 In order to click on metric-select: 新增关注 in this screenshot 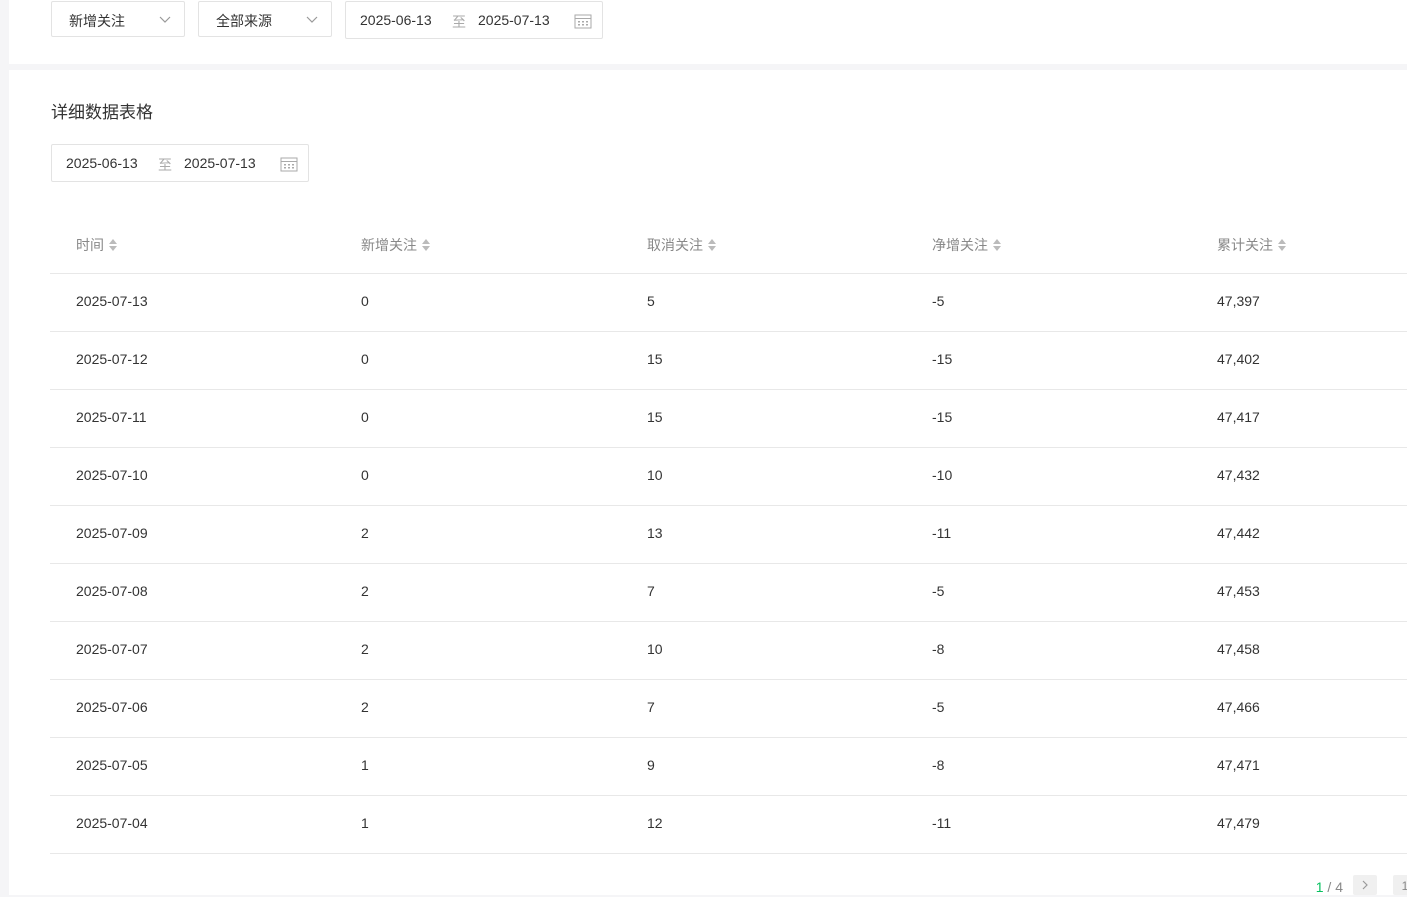, I will do `click(118, 19)`.